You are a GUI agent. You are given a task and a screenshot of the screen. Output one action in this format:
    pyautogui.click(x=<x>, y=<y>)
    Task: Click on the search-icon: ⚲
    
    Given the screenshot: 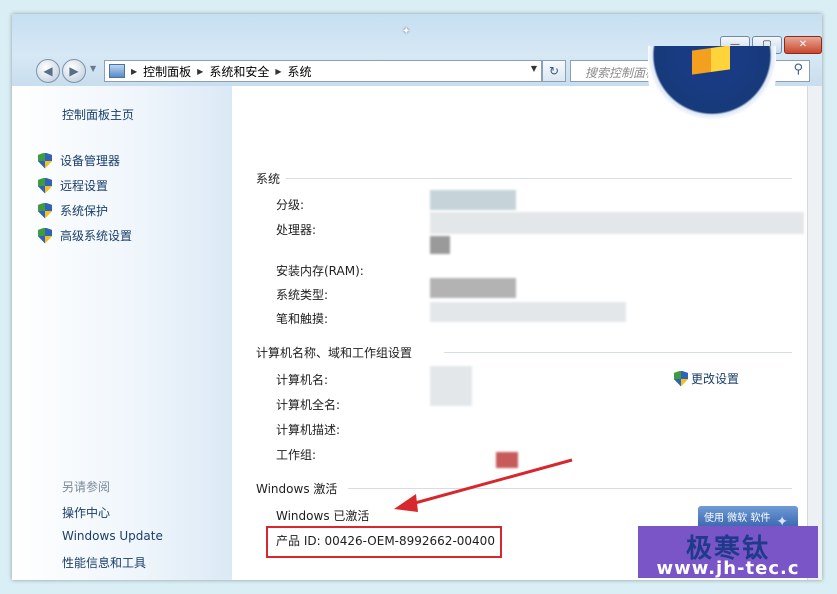 What is the action you would take?
    pyautogui.click(x=798, y=69)
    